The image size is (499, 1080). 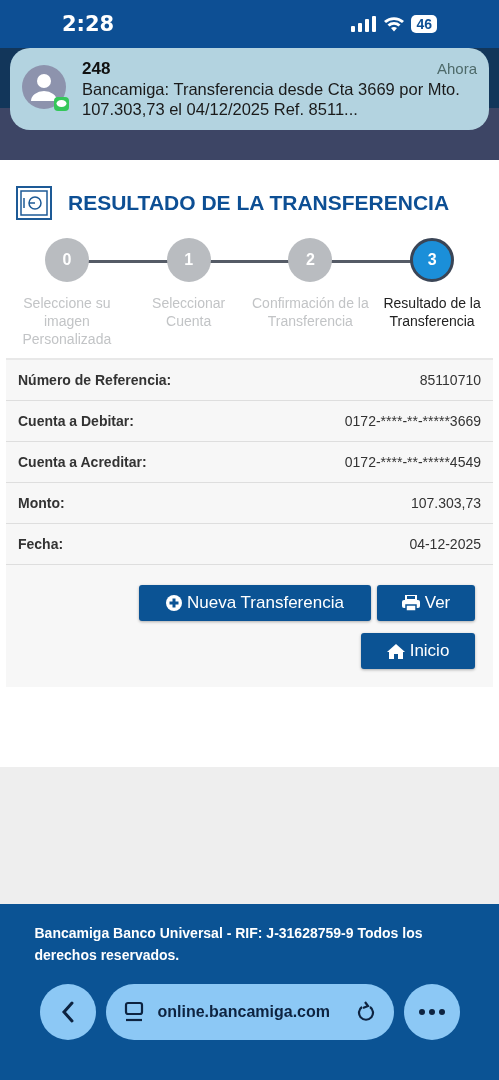 I want to click on footer-text: Bancamiga Banco Universal - RIF: J-31628759-9 Todos los derechos reservados., so click(x=229, y=944).